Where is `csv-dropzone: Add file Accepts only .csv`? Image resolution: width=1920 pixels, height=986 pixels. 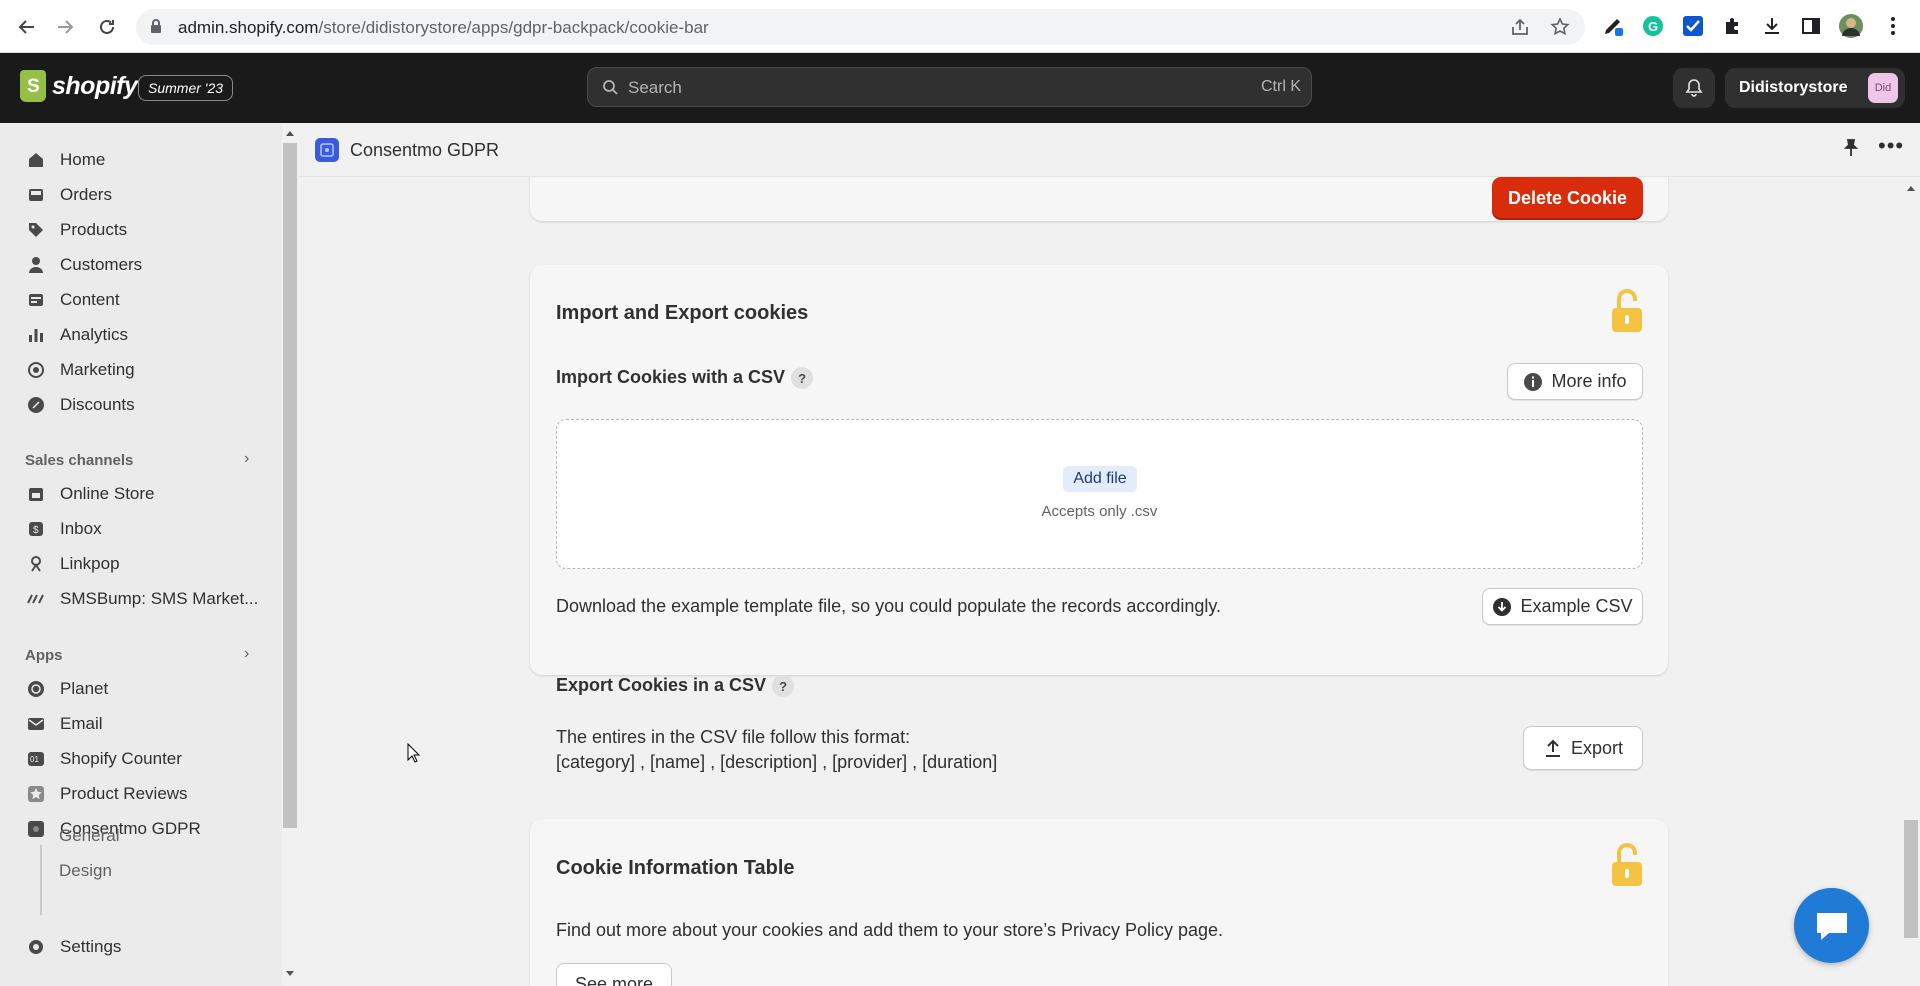
csv-dropzone: Add file Accepts only .csv is located at coordinates (1099, 494).